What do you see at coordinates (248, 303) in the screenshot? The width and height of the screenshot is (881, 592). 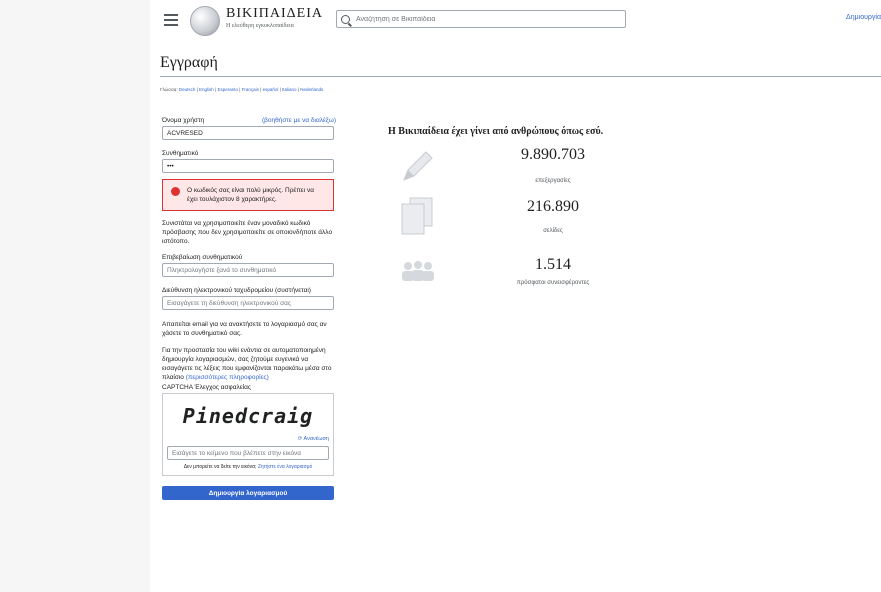 I see `email-field` at bounding box center [248, 303].